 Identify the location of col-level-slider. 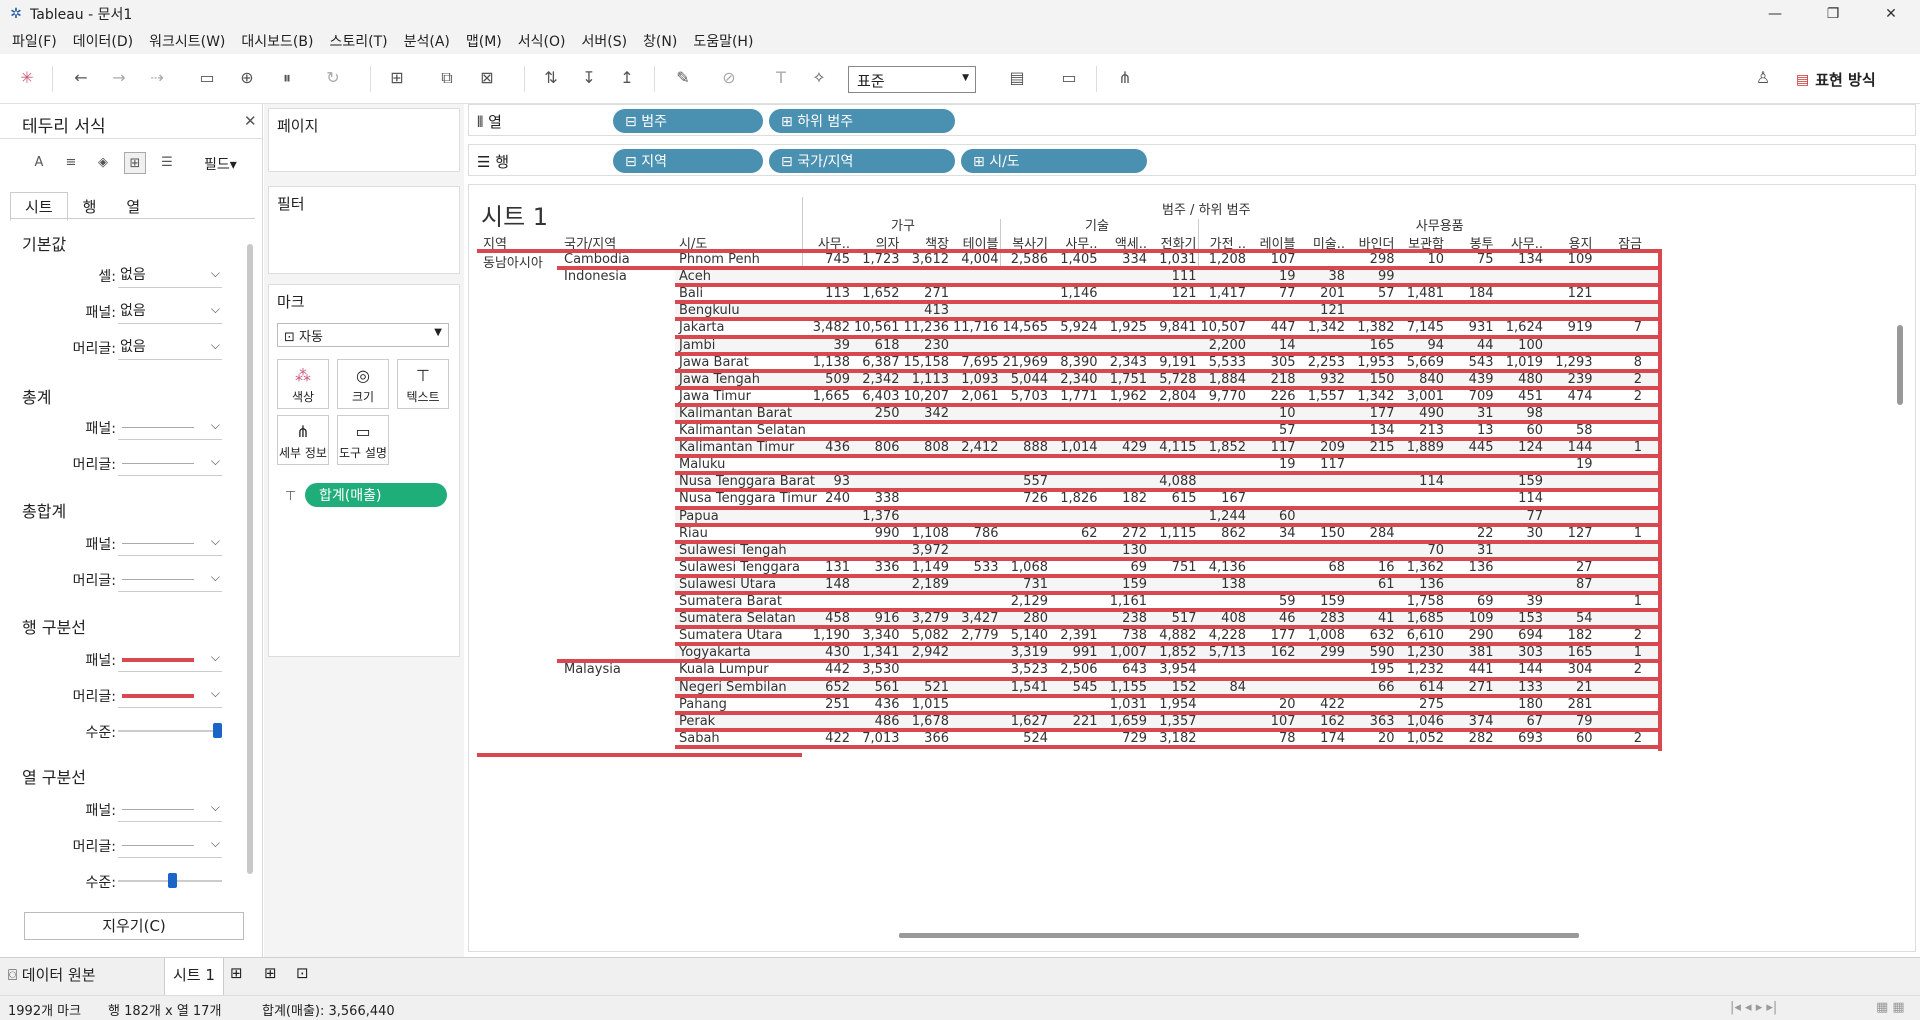
(170, 880).